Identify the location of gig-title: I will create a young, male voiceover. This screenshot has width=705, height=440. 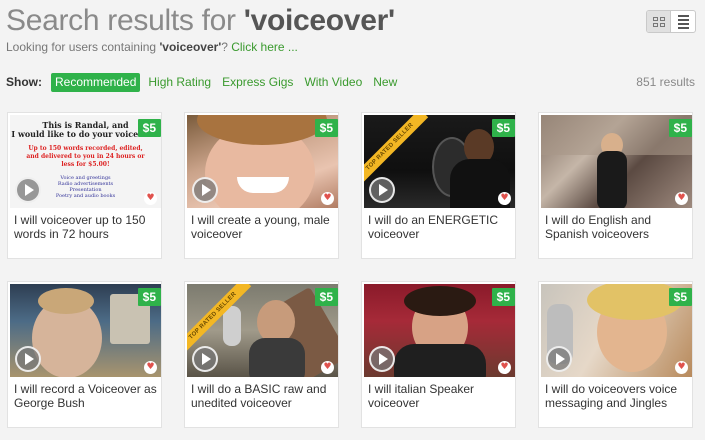
(262, 227).